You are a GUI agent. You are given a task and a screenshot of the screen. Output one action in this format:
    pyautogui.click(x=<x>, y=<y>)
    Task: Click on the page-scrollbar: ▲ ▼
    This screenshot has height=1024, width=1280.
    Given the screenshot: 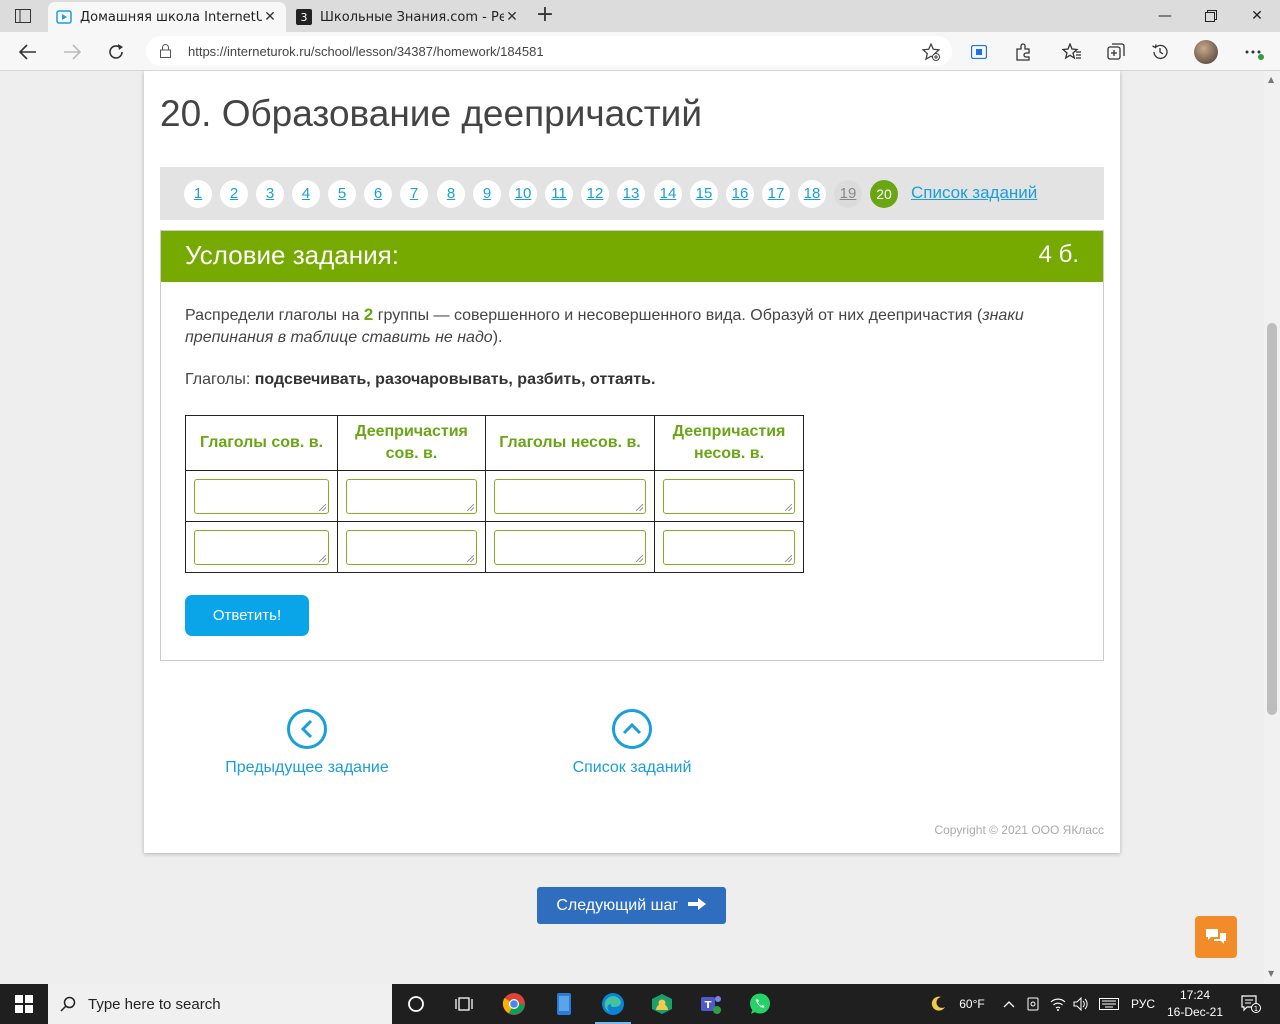 What is the action you would take?
    pyautogui.click(x=1272, y=527)
    